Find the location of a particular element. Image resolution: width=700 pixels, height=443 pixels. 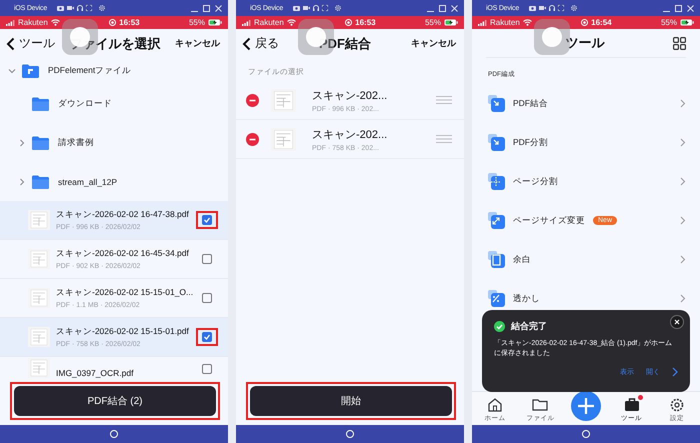

signal-icon is located at coordinates (482, 23).